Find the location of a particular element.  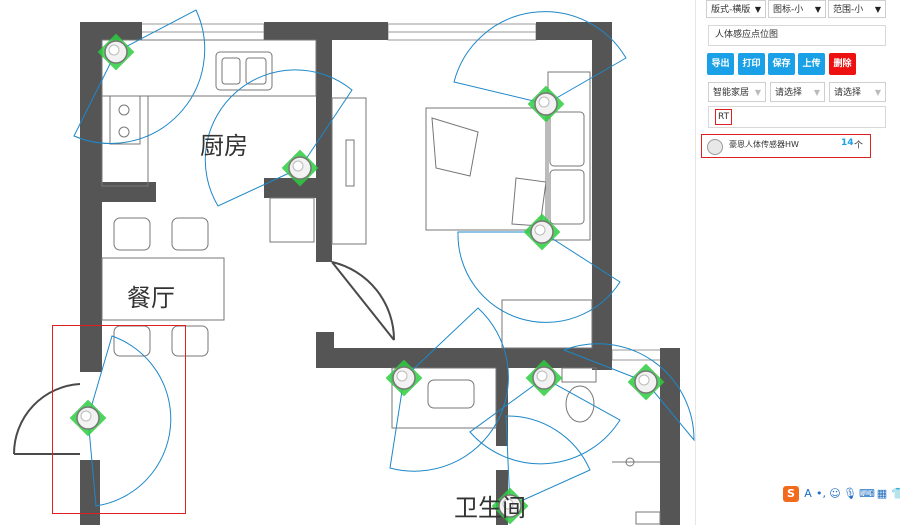

filter-input-value: RT is located at coordinates (724, 117).